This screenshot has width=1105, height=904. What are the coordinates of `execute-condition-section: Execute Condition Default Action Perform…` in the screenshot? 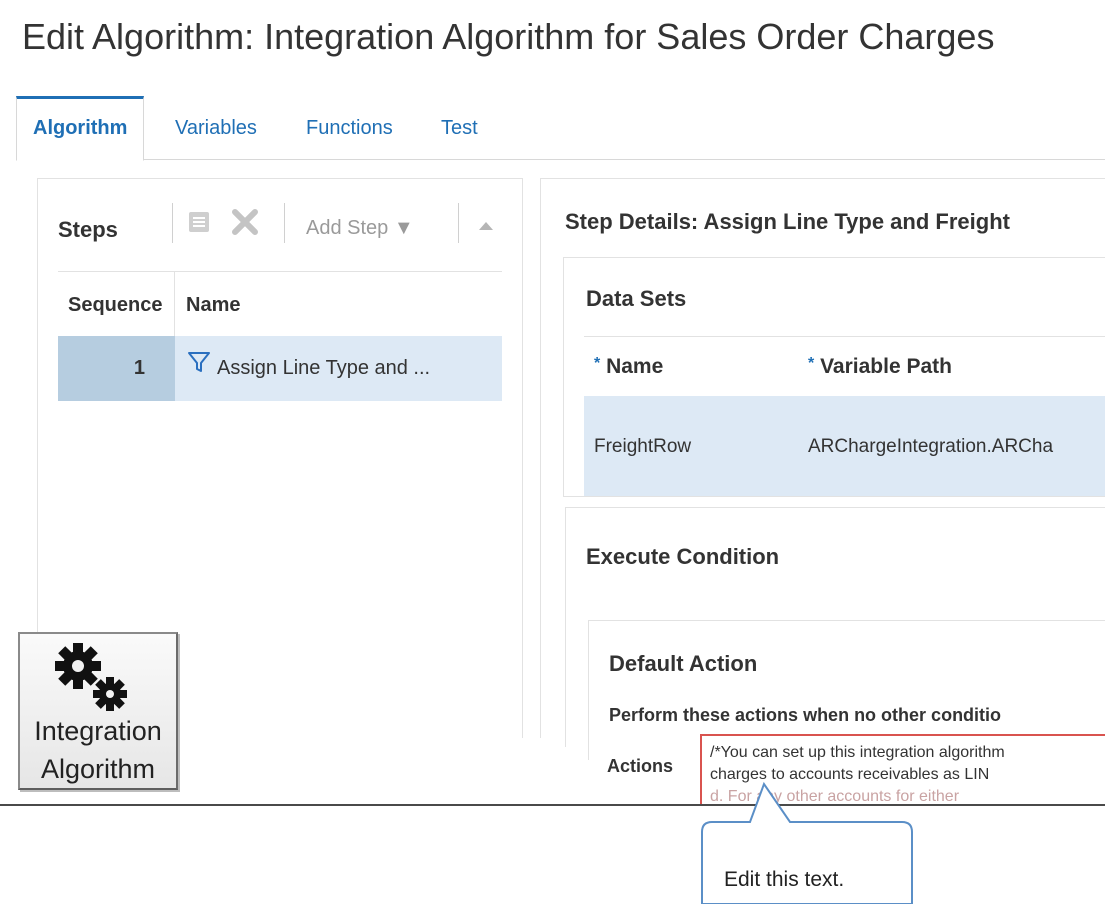 It's located at (835, 633).